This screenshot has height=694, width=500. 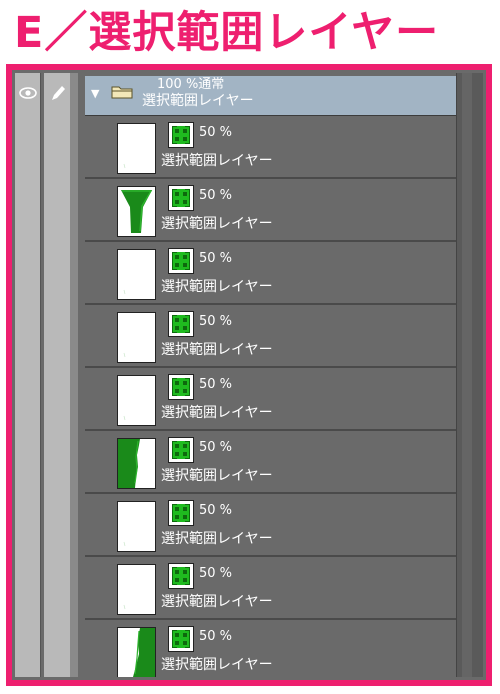 I want to click on lock-column, so click(x=57, y=375).